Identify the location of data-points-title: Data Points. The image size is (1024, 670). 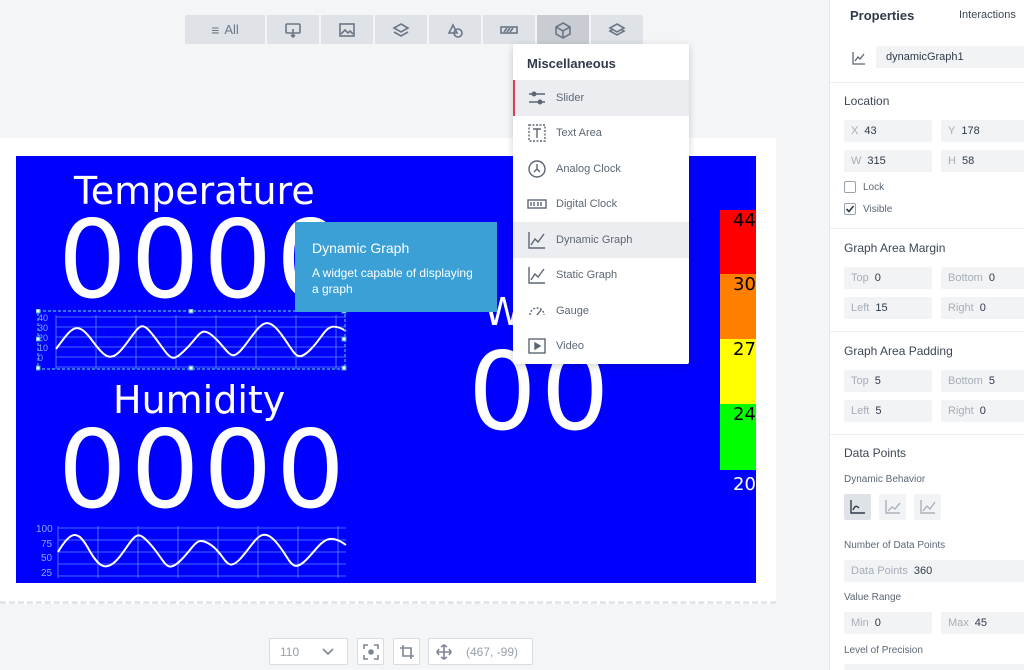
(875, 453).